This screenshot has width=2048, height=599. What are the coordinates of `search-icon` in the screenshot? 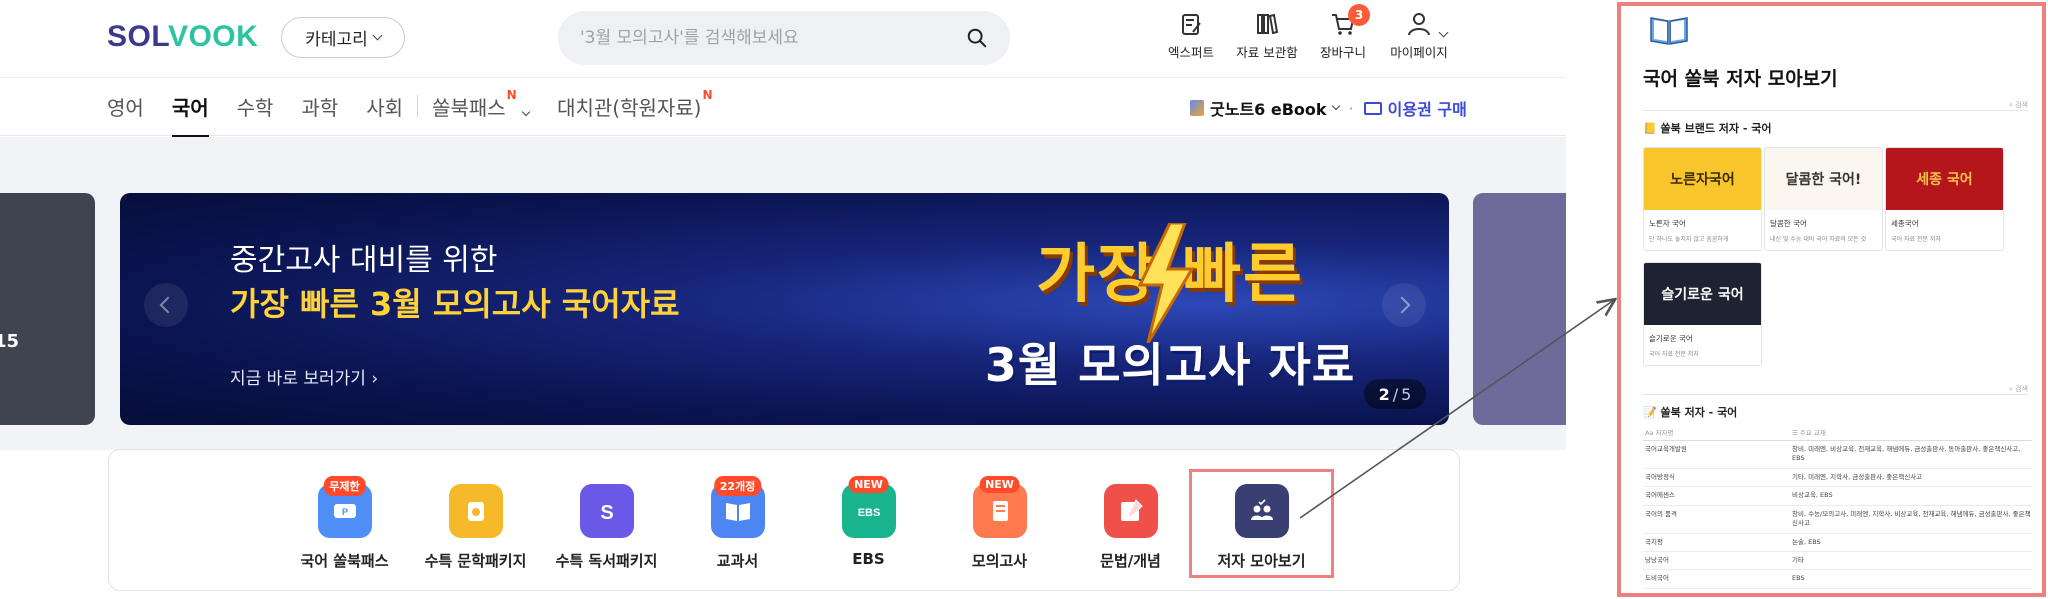 It's located at (977, 38).